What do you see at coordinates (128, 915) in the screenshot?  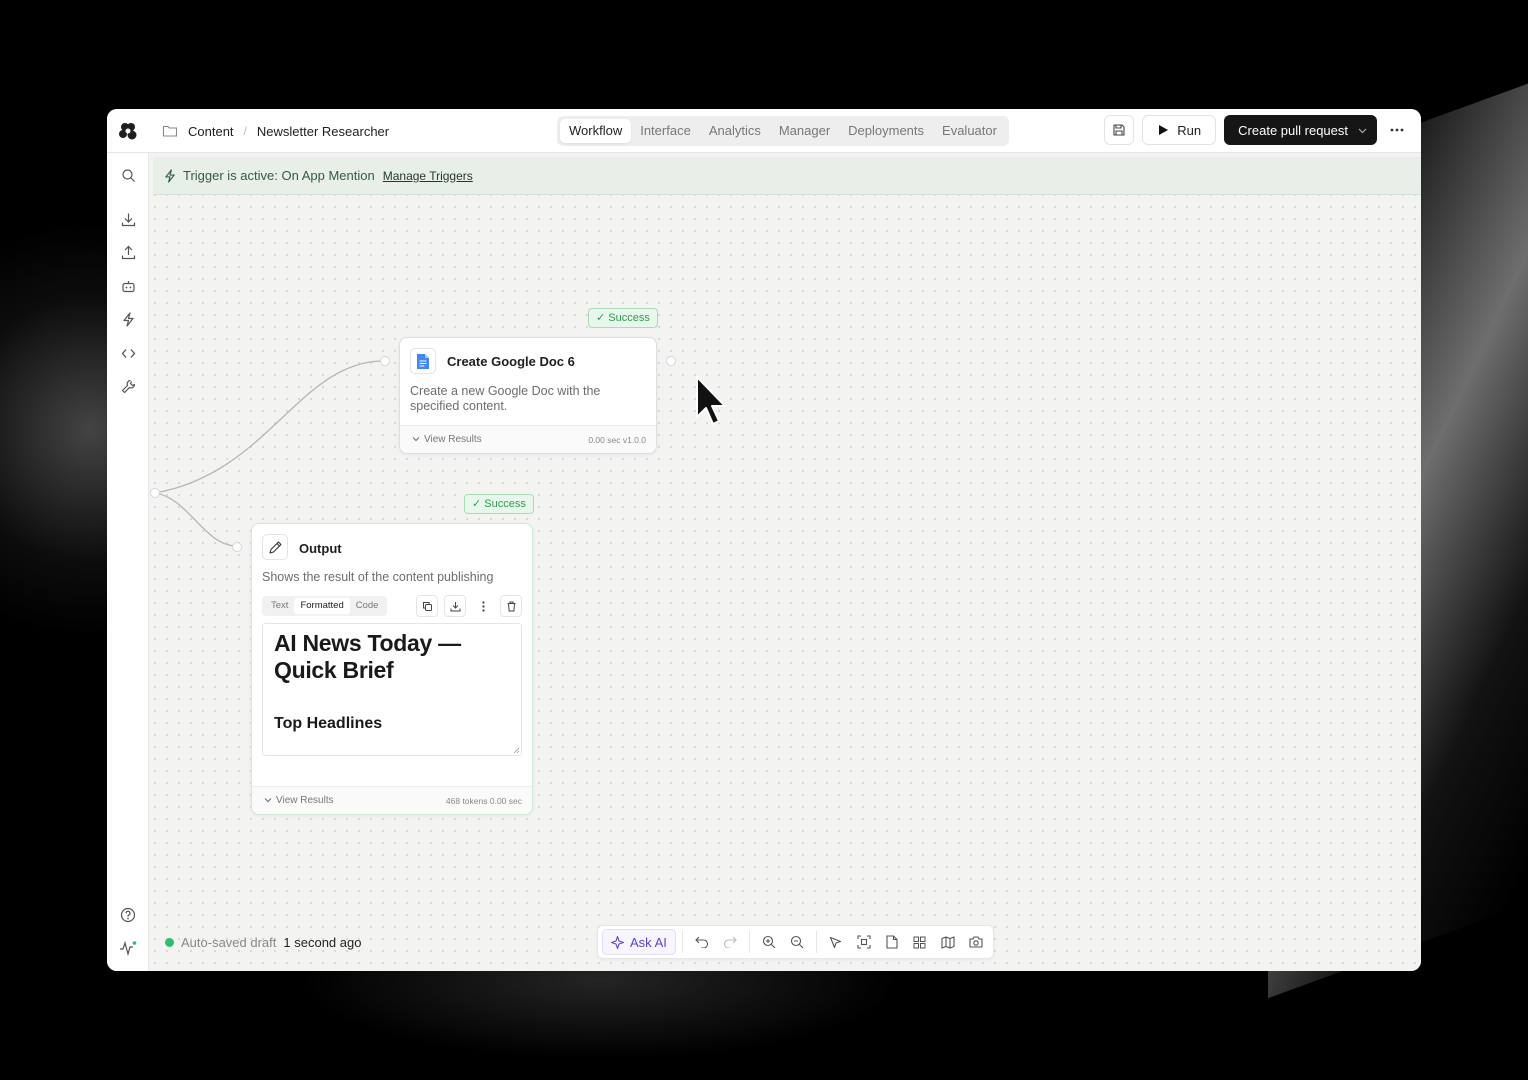 I see `help-icon` at bounding box center [128, 915].